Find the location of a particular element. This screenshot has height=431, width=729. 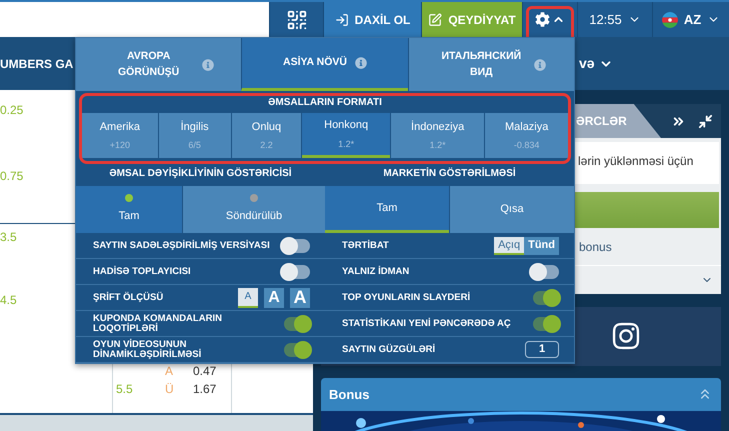

indicator-option: Tam is located at coordinates (129, 209).